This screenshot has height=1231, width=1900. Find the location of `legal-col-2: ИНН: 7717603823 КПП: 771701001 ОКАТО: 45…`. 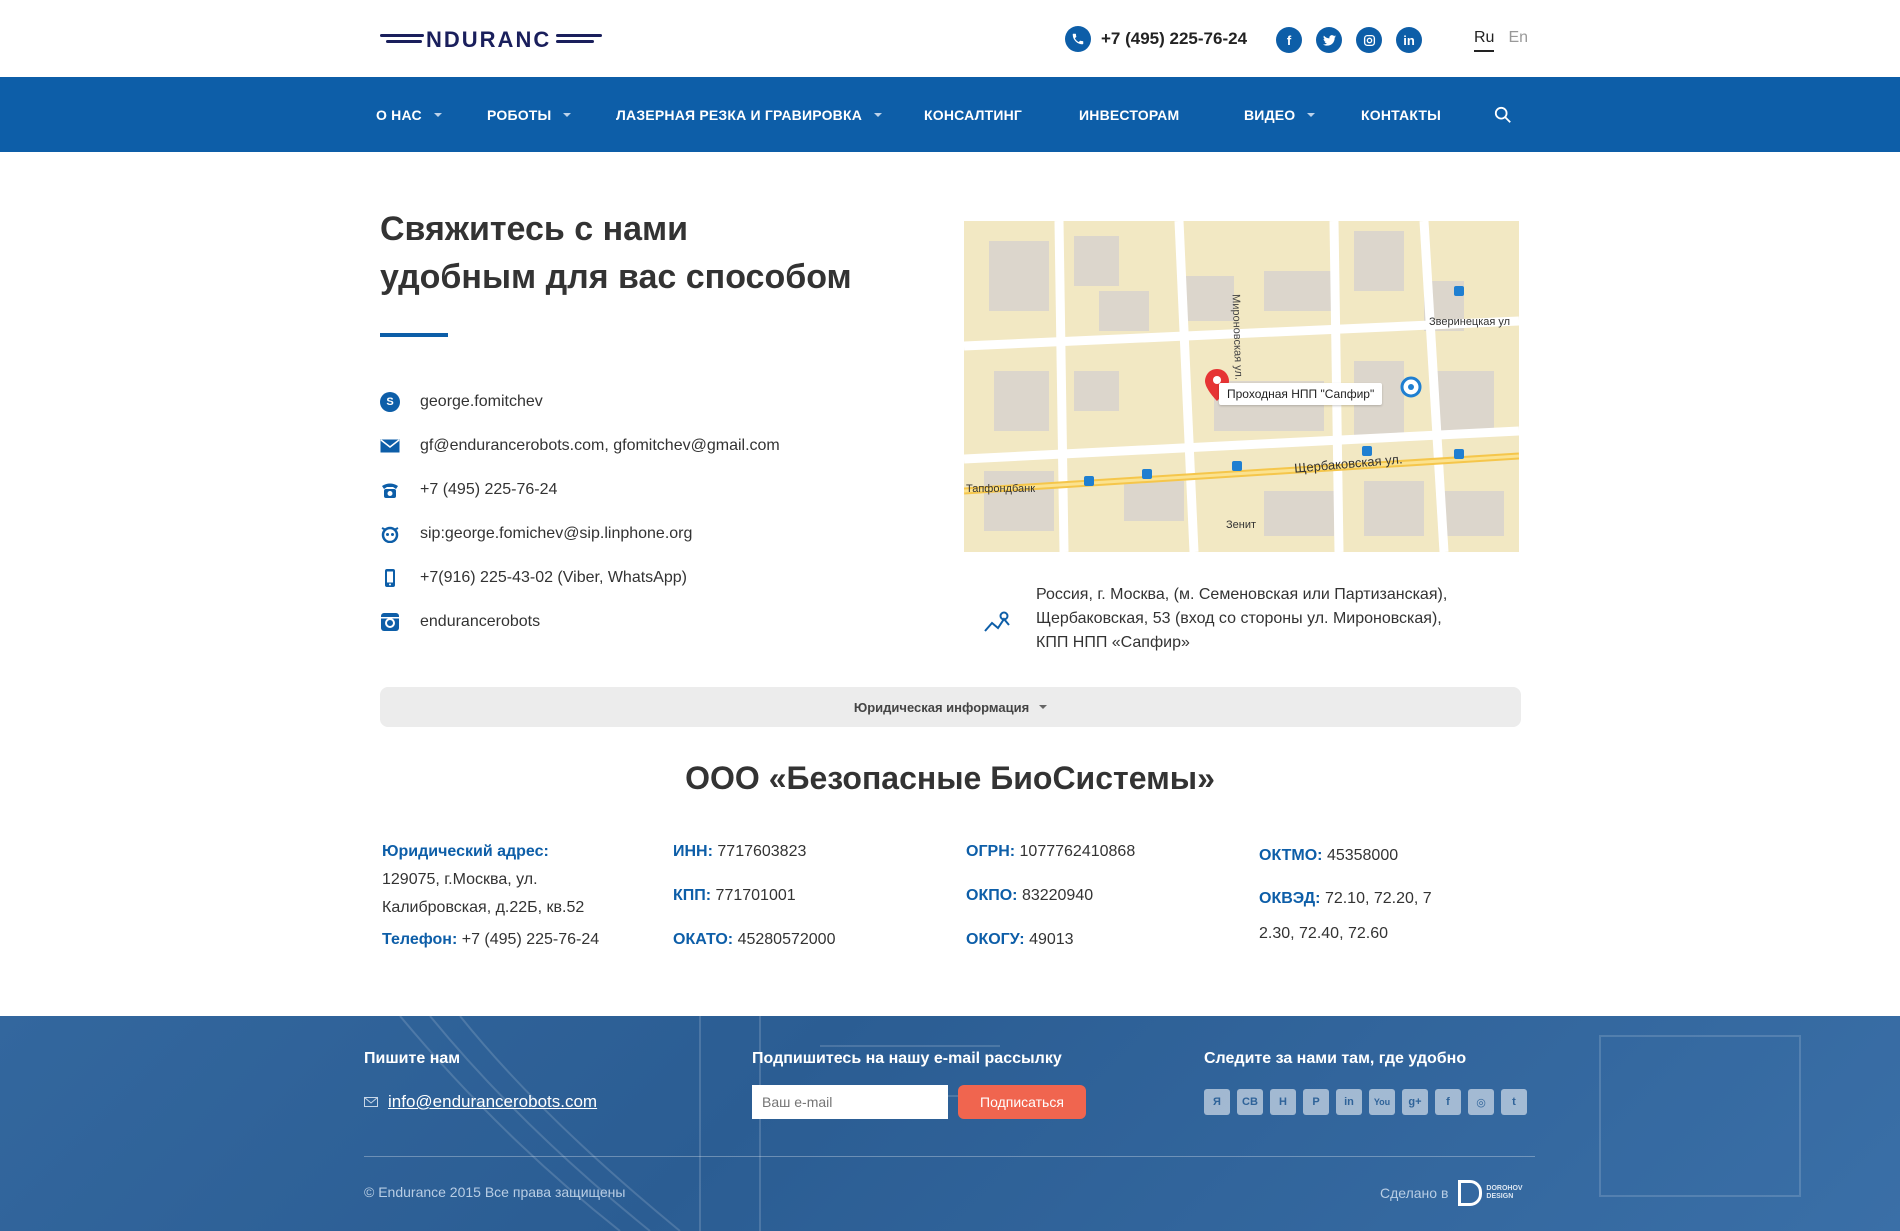

legal-col-2: ИНН: 7717603823 КПП: 771701001 ОКАТО: 45… is located at coordinates (793, 904).